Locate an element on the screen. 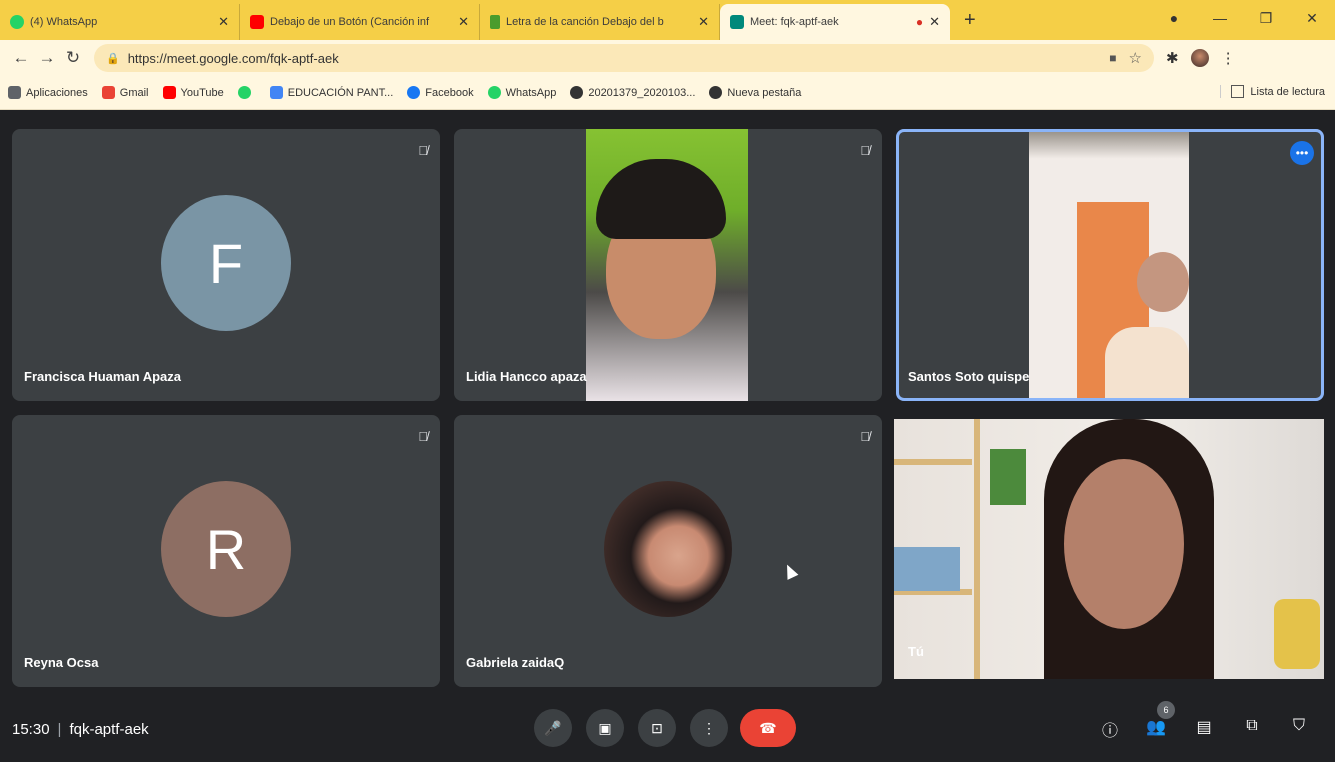 This screenshot has height=762, width=1335. meet-icon is located at coordinates (737, 22).